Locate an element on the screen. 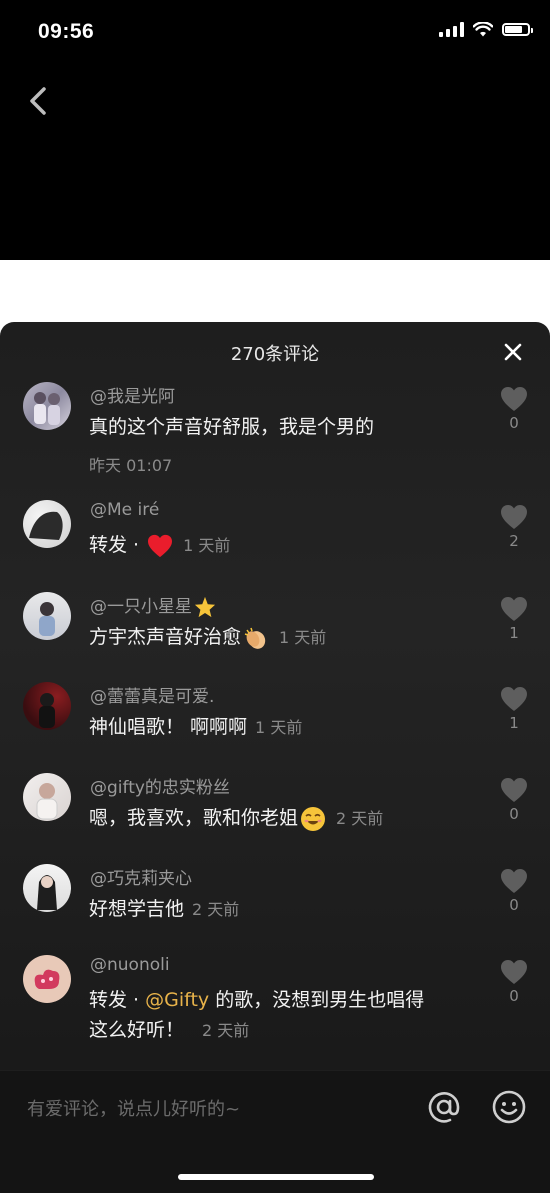 The width and height of the screenshot is (550, 1193). comment-item: @蕾蕾真是可爱. 神仙唱歌！ 啊啊啊 1 天前 1 is located at coordinates (275, 722).